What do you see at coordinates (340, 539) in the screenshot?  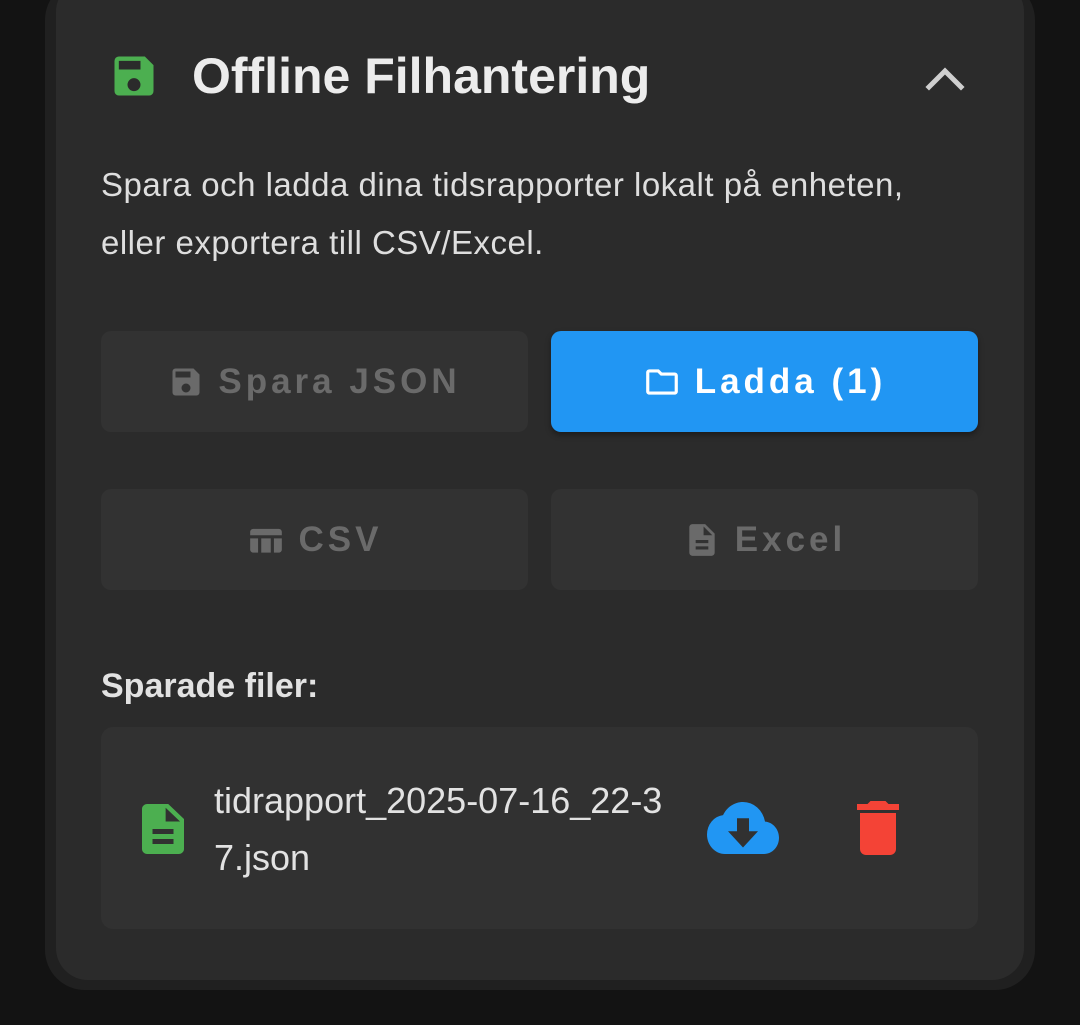 I see `csv-label: CSV` at bounding box center [340, 539].